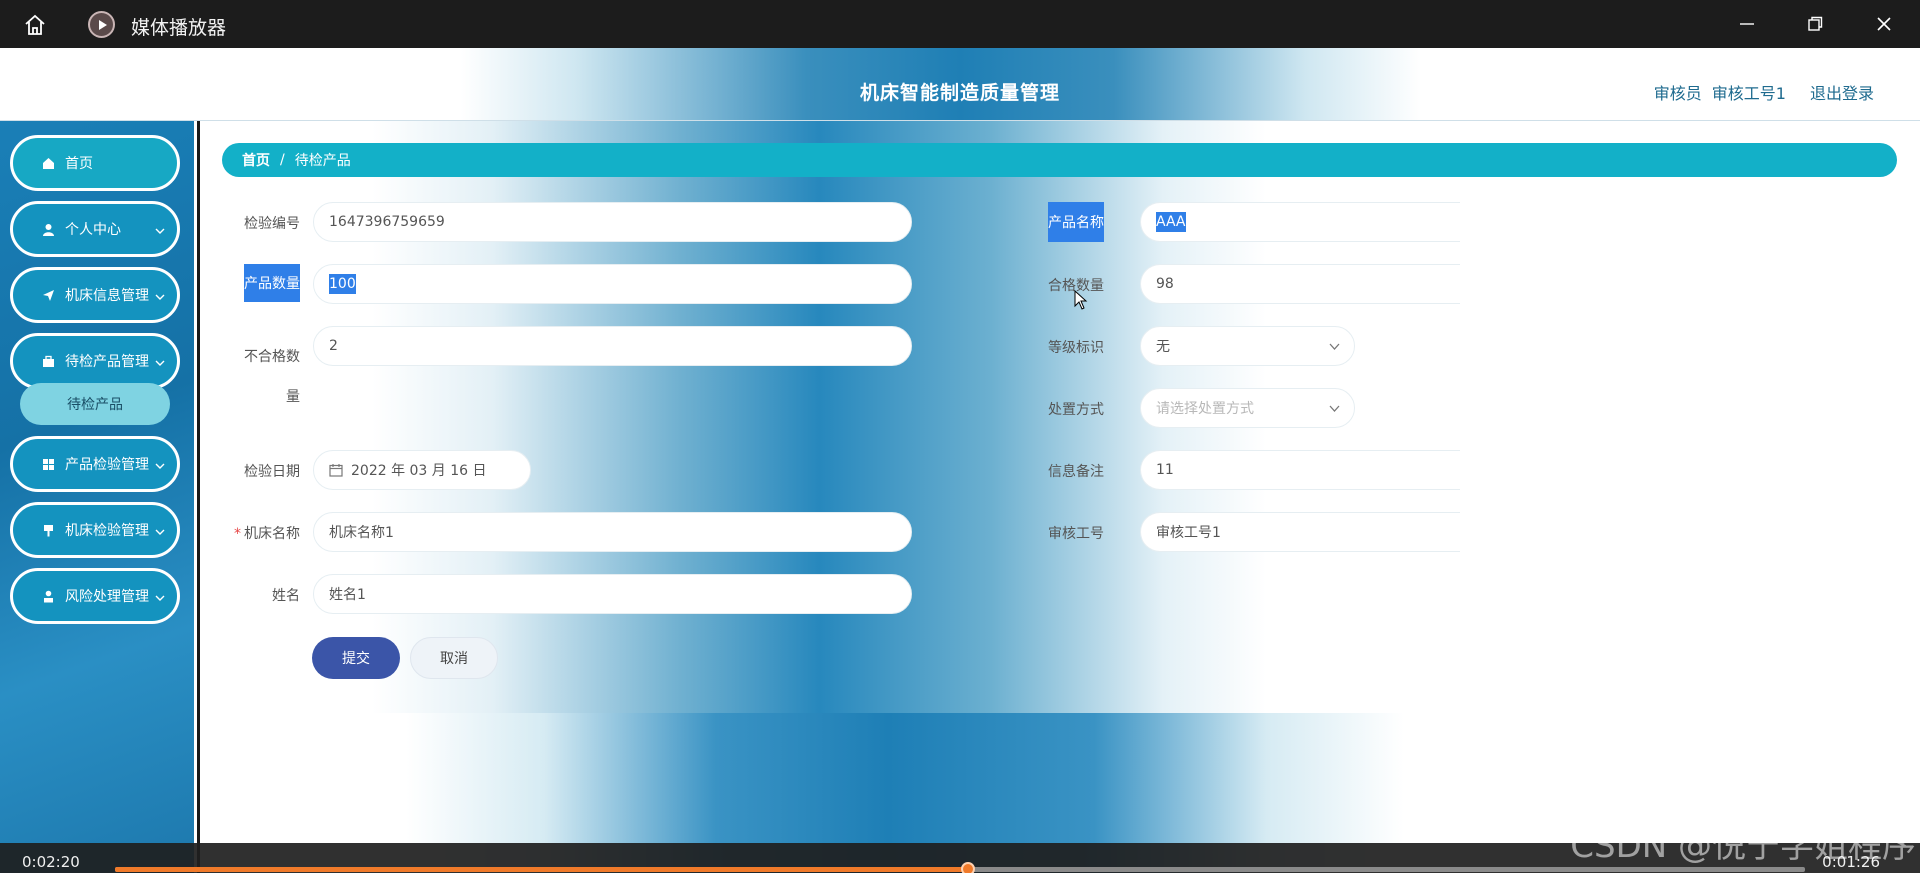 This screenshot has width=1920, height=873. Describe the element at coordinates (1081, 301) in the screenshot. I see `mouse-cursor-icon` at that location.